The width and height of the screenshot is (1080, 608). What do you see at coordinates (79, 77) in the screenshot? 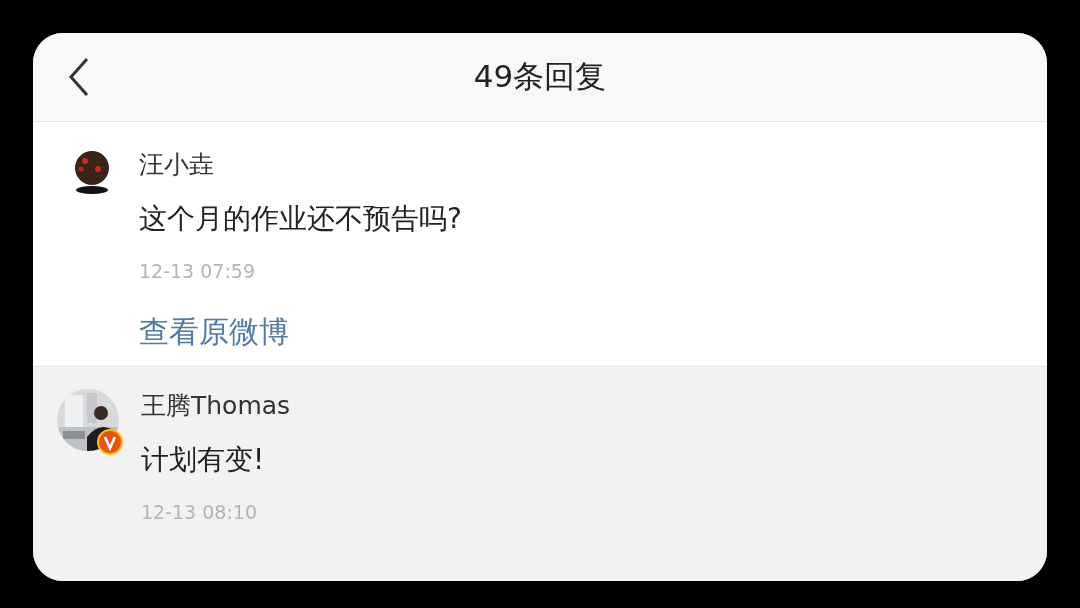
I see `back-icon` at bounding box center [79, 77].